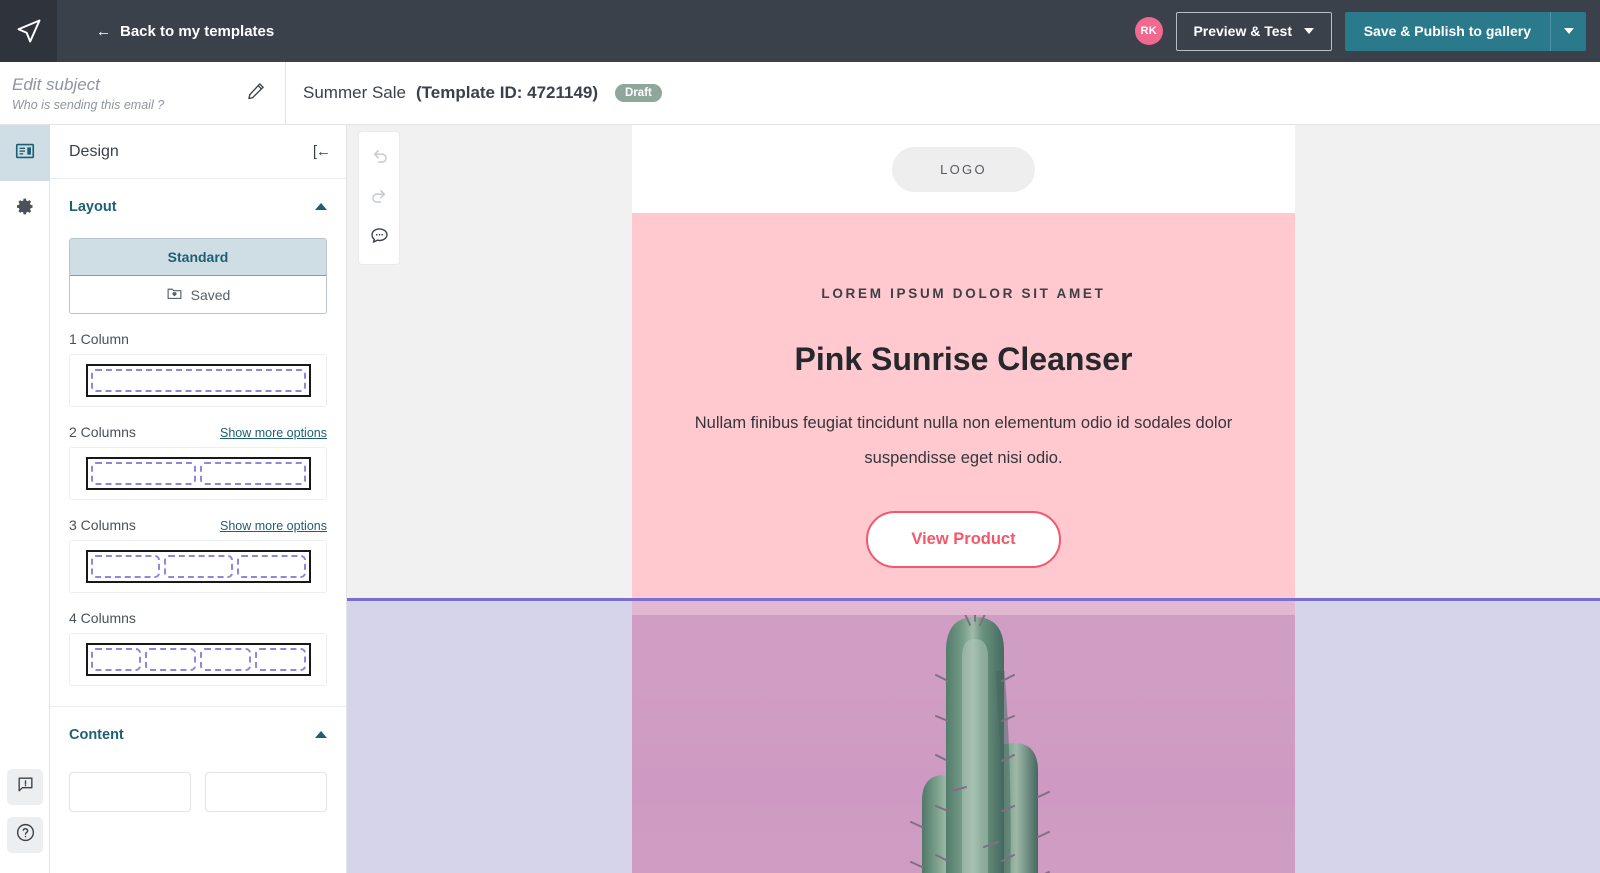 Image resolution: width=1600 pixels, height=873 pixels. I want to click on undo-button, so click(379, 158).